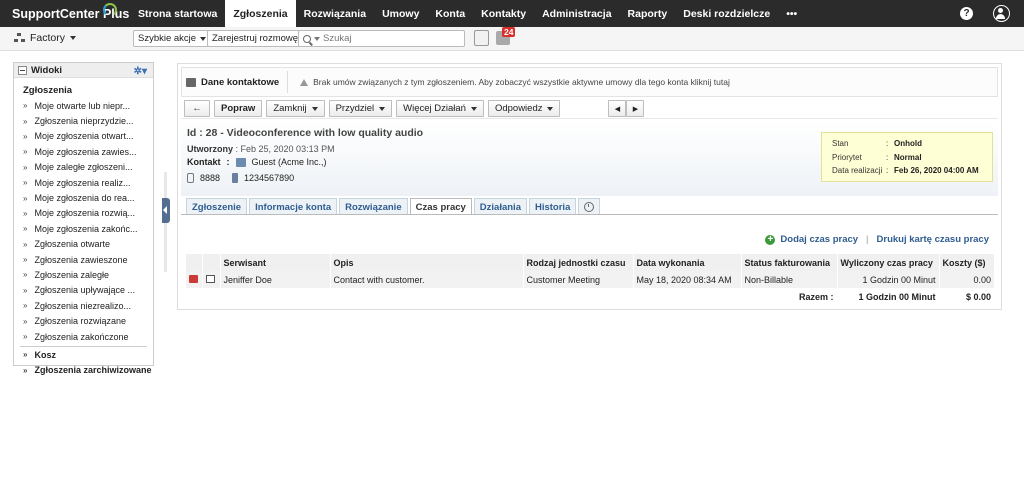  What do you see at coordinates (275, 279) in the screenshot?
I see `cell-technician: Jeniffer Doe` at bounding box center [275, 279].